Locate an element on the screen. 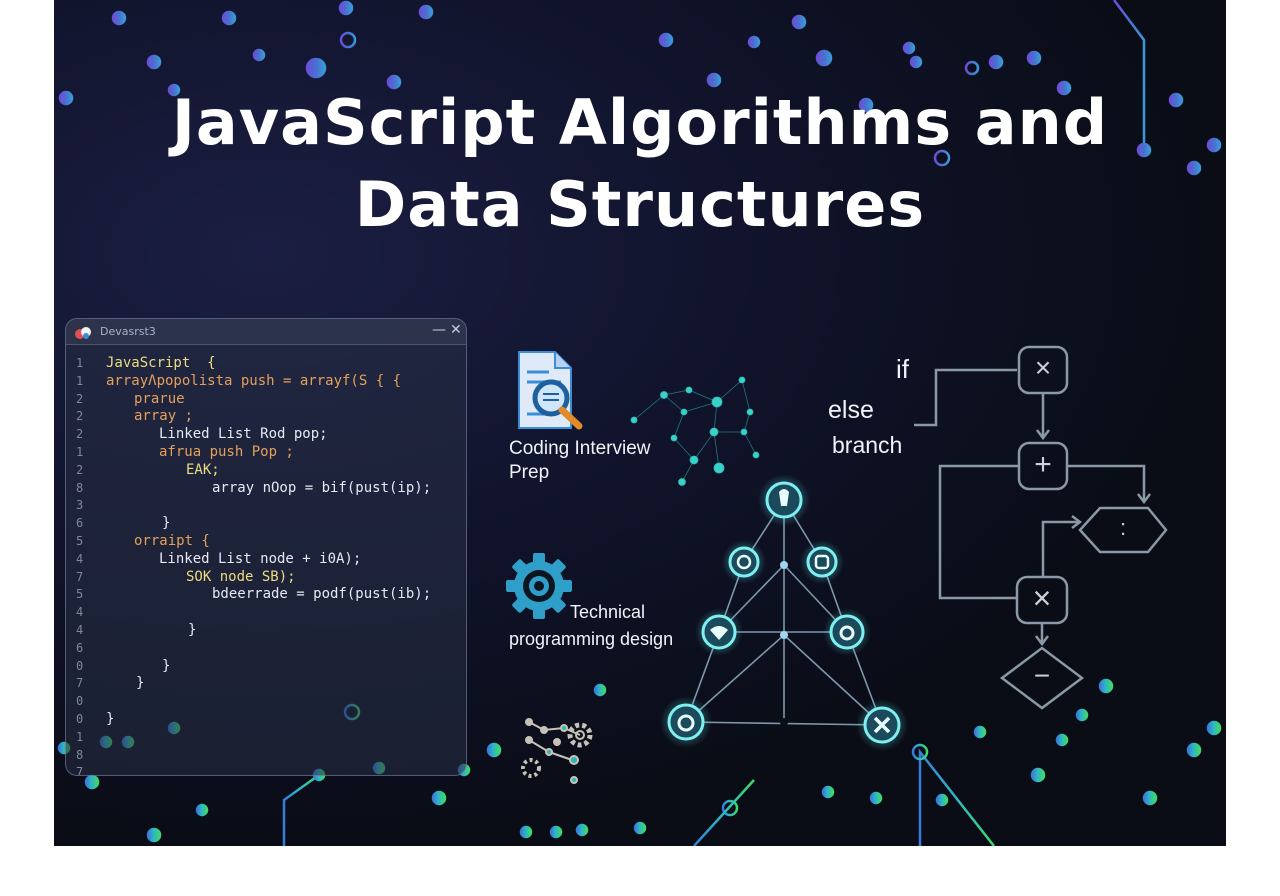 The image size is (1280, 896). code-text: EAK; is located at coordinates (203, 469).